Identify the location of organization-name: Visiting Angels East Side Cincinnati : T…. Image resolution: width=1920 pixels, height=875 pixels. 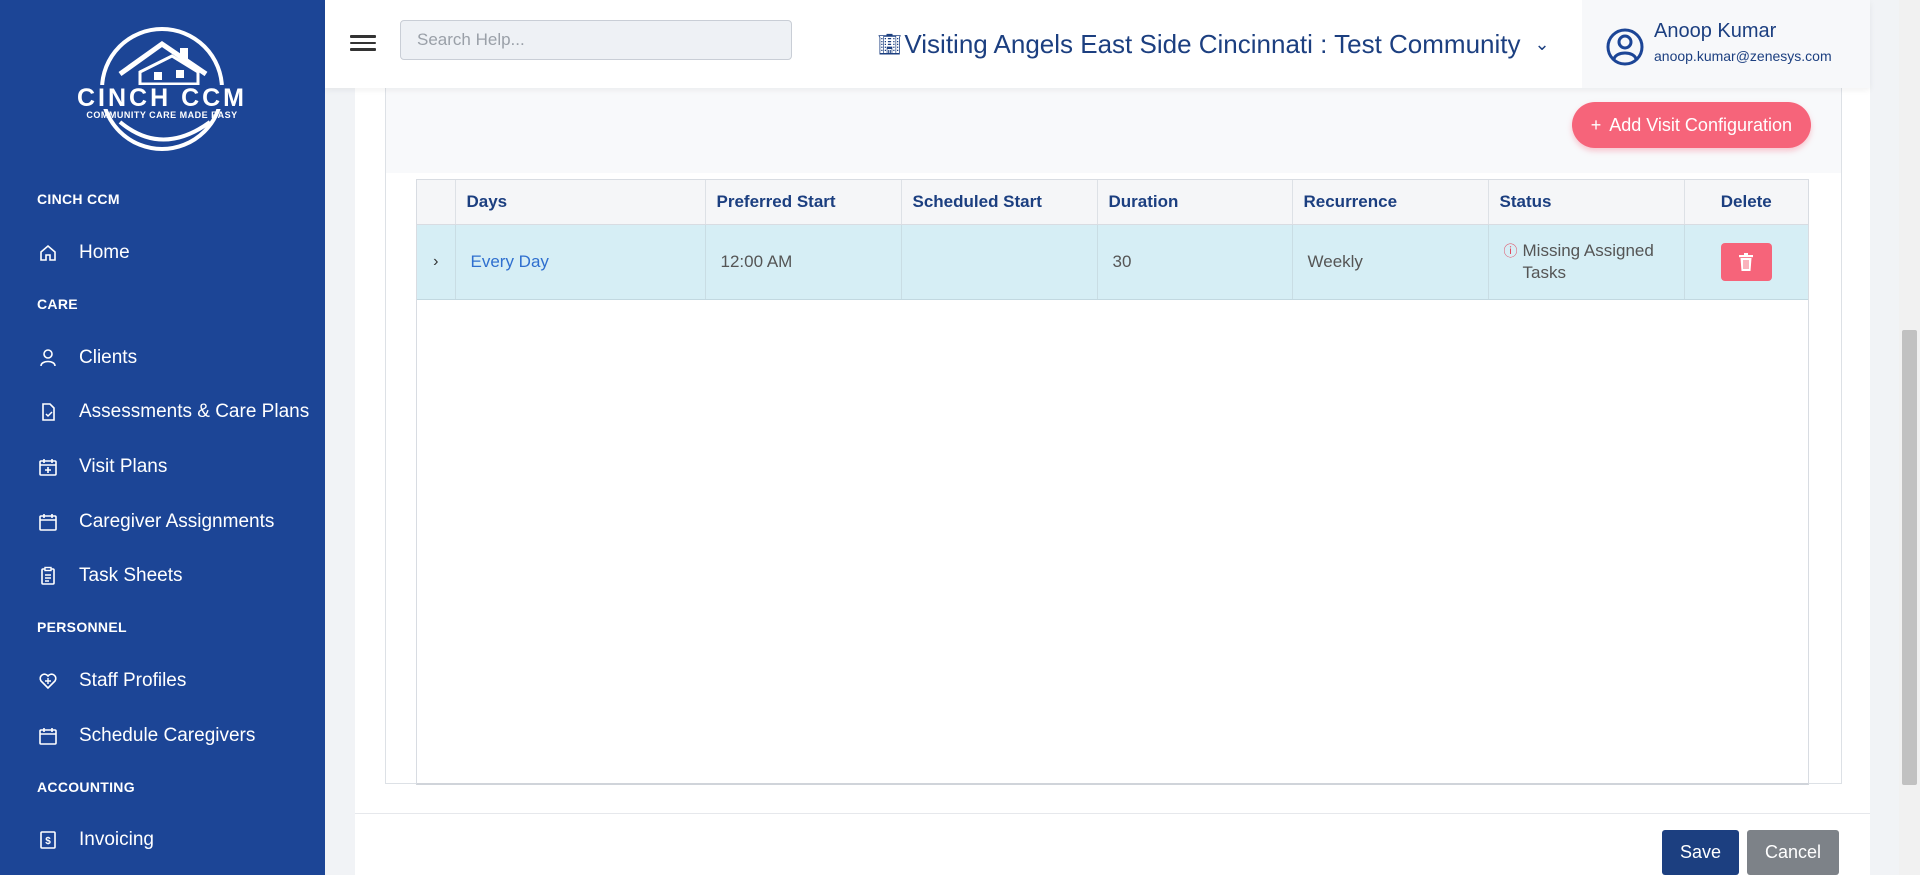
(1212, 43).